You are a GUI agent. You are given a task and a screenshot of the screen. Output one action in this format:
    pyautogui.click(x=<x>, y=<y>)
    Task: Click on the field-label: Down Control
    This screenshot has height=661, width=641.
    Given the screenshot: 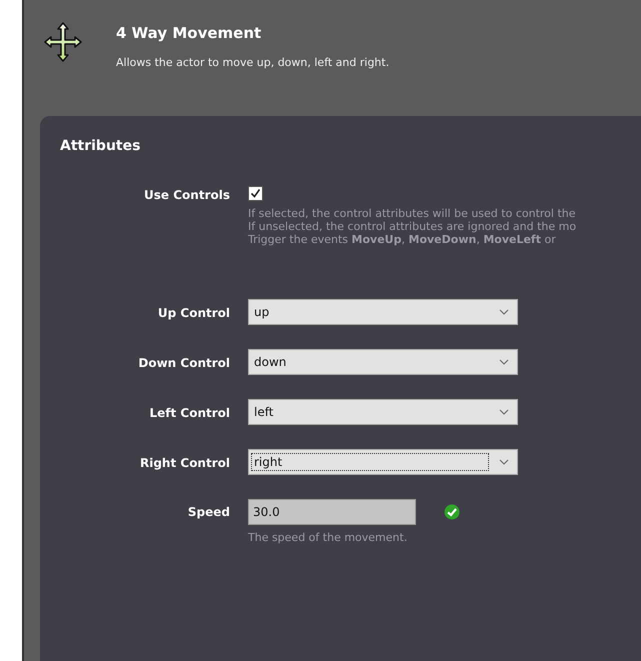 What is the action you would take?
    pyautogui.click(x=183, y=362)
    